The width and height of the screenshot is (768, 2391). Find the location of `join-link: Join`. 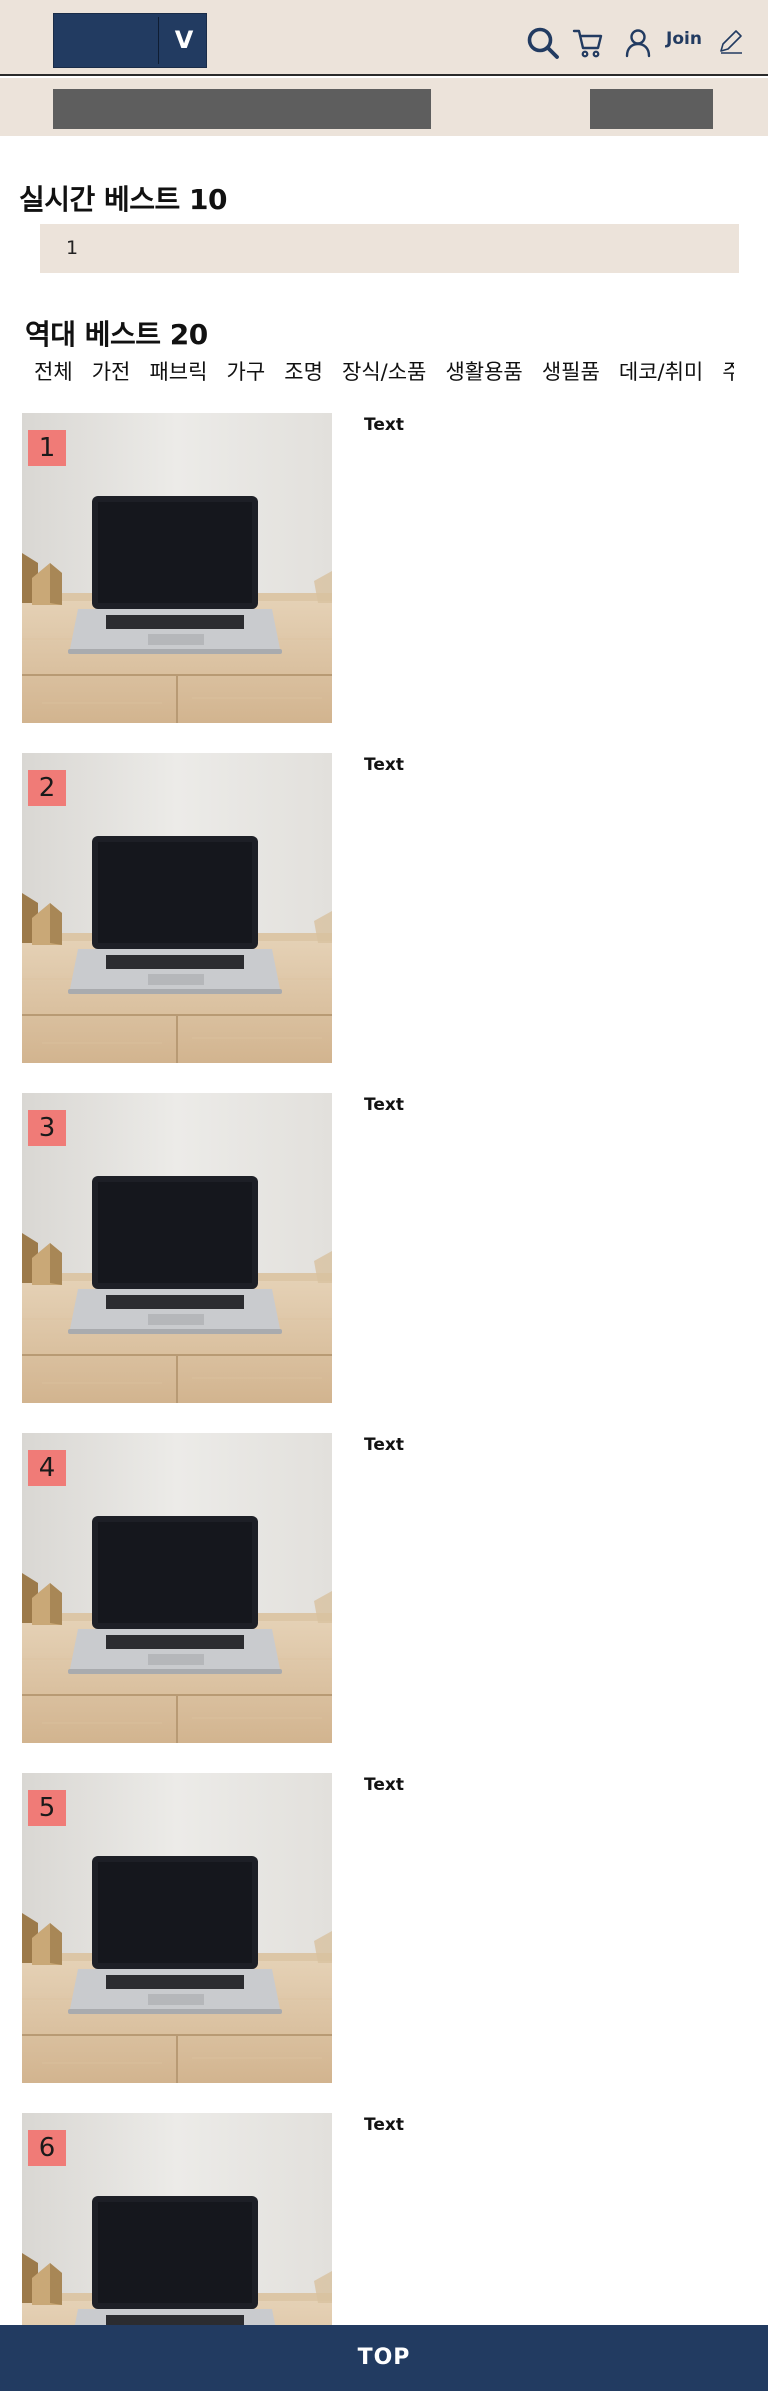

join-link: Join is located at coordinates (684, 39).